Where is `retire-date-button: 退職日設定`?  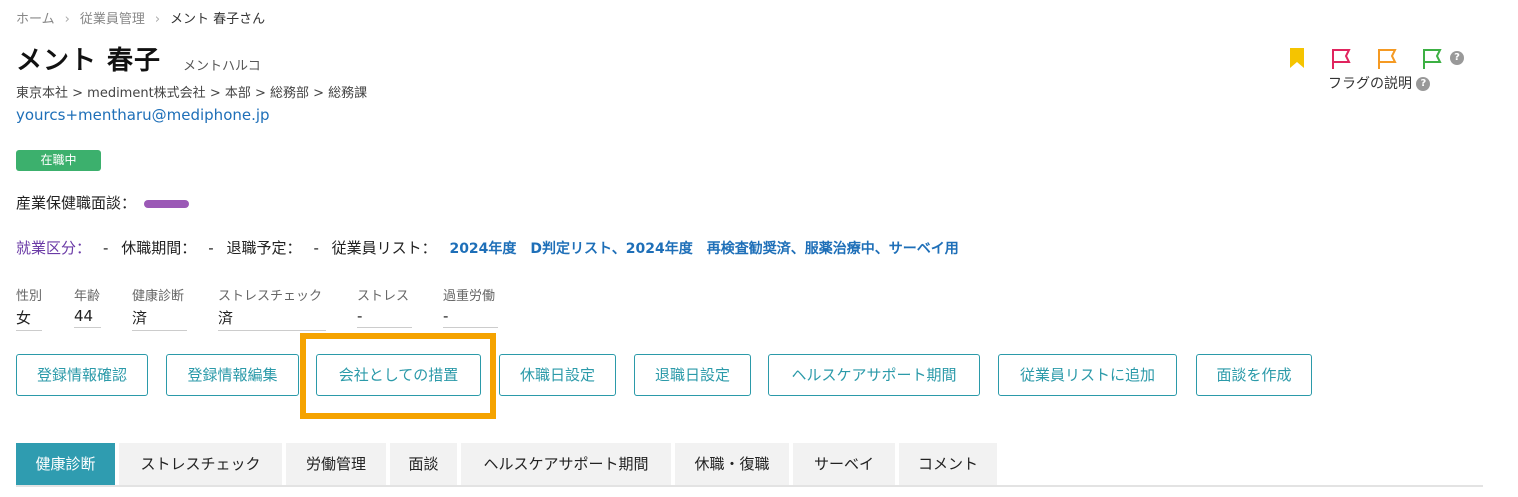
retire-date-button: 退職日設定 is located at coordinates (692, 375).